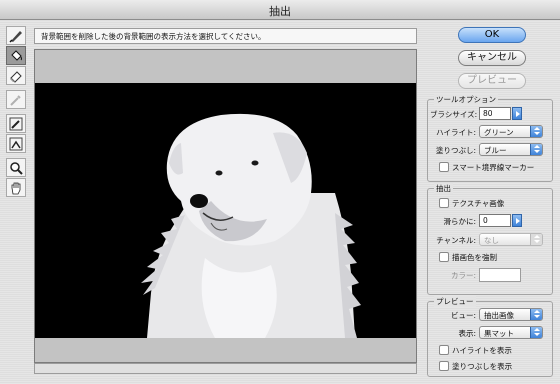 The width and height of the screenshot is (560, 384). Describe the element at coordinates (444, 203) in the screenshot. I see `textured-image-checkbox` at that location.